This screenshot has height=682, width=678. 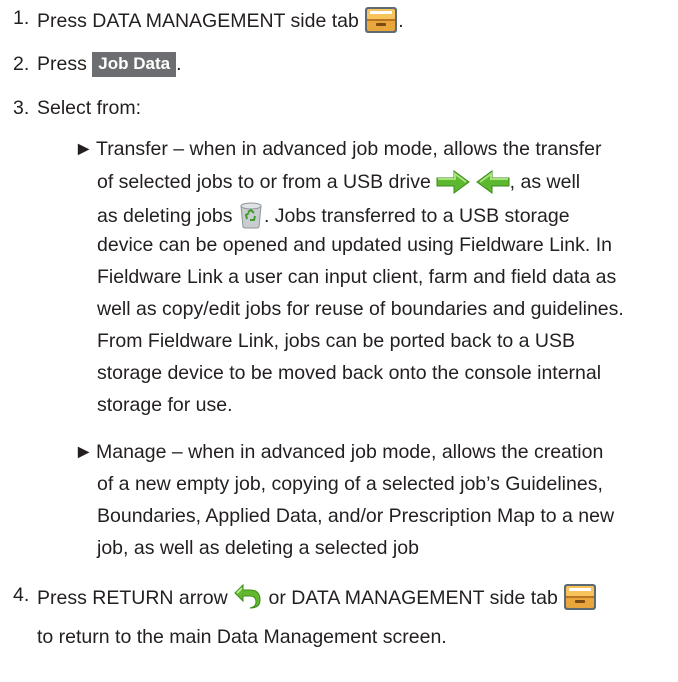 What do you see at coordinates (220, 23) in the screenshot?
I see `step-text: Press DATA MANAGEMENT side tab .` at bounding box center [220, 23].